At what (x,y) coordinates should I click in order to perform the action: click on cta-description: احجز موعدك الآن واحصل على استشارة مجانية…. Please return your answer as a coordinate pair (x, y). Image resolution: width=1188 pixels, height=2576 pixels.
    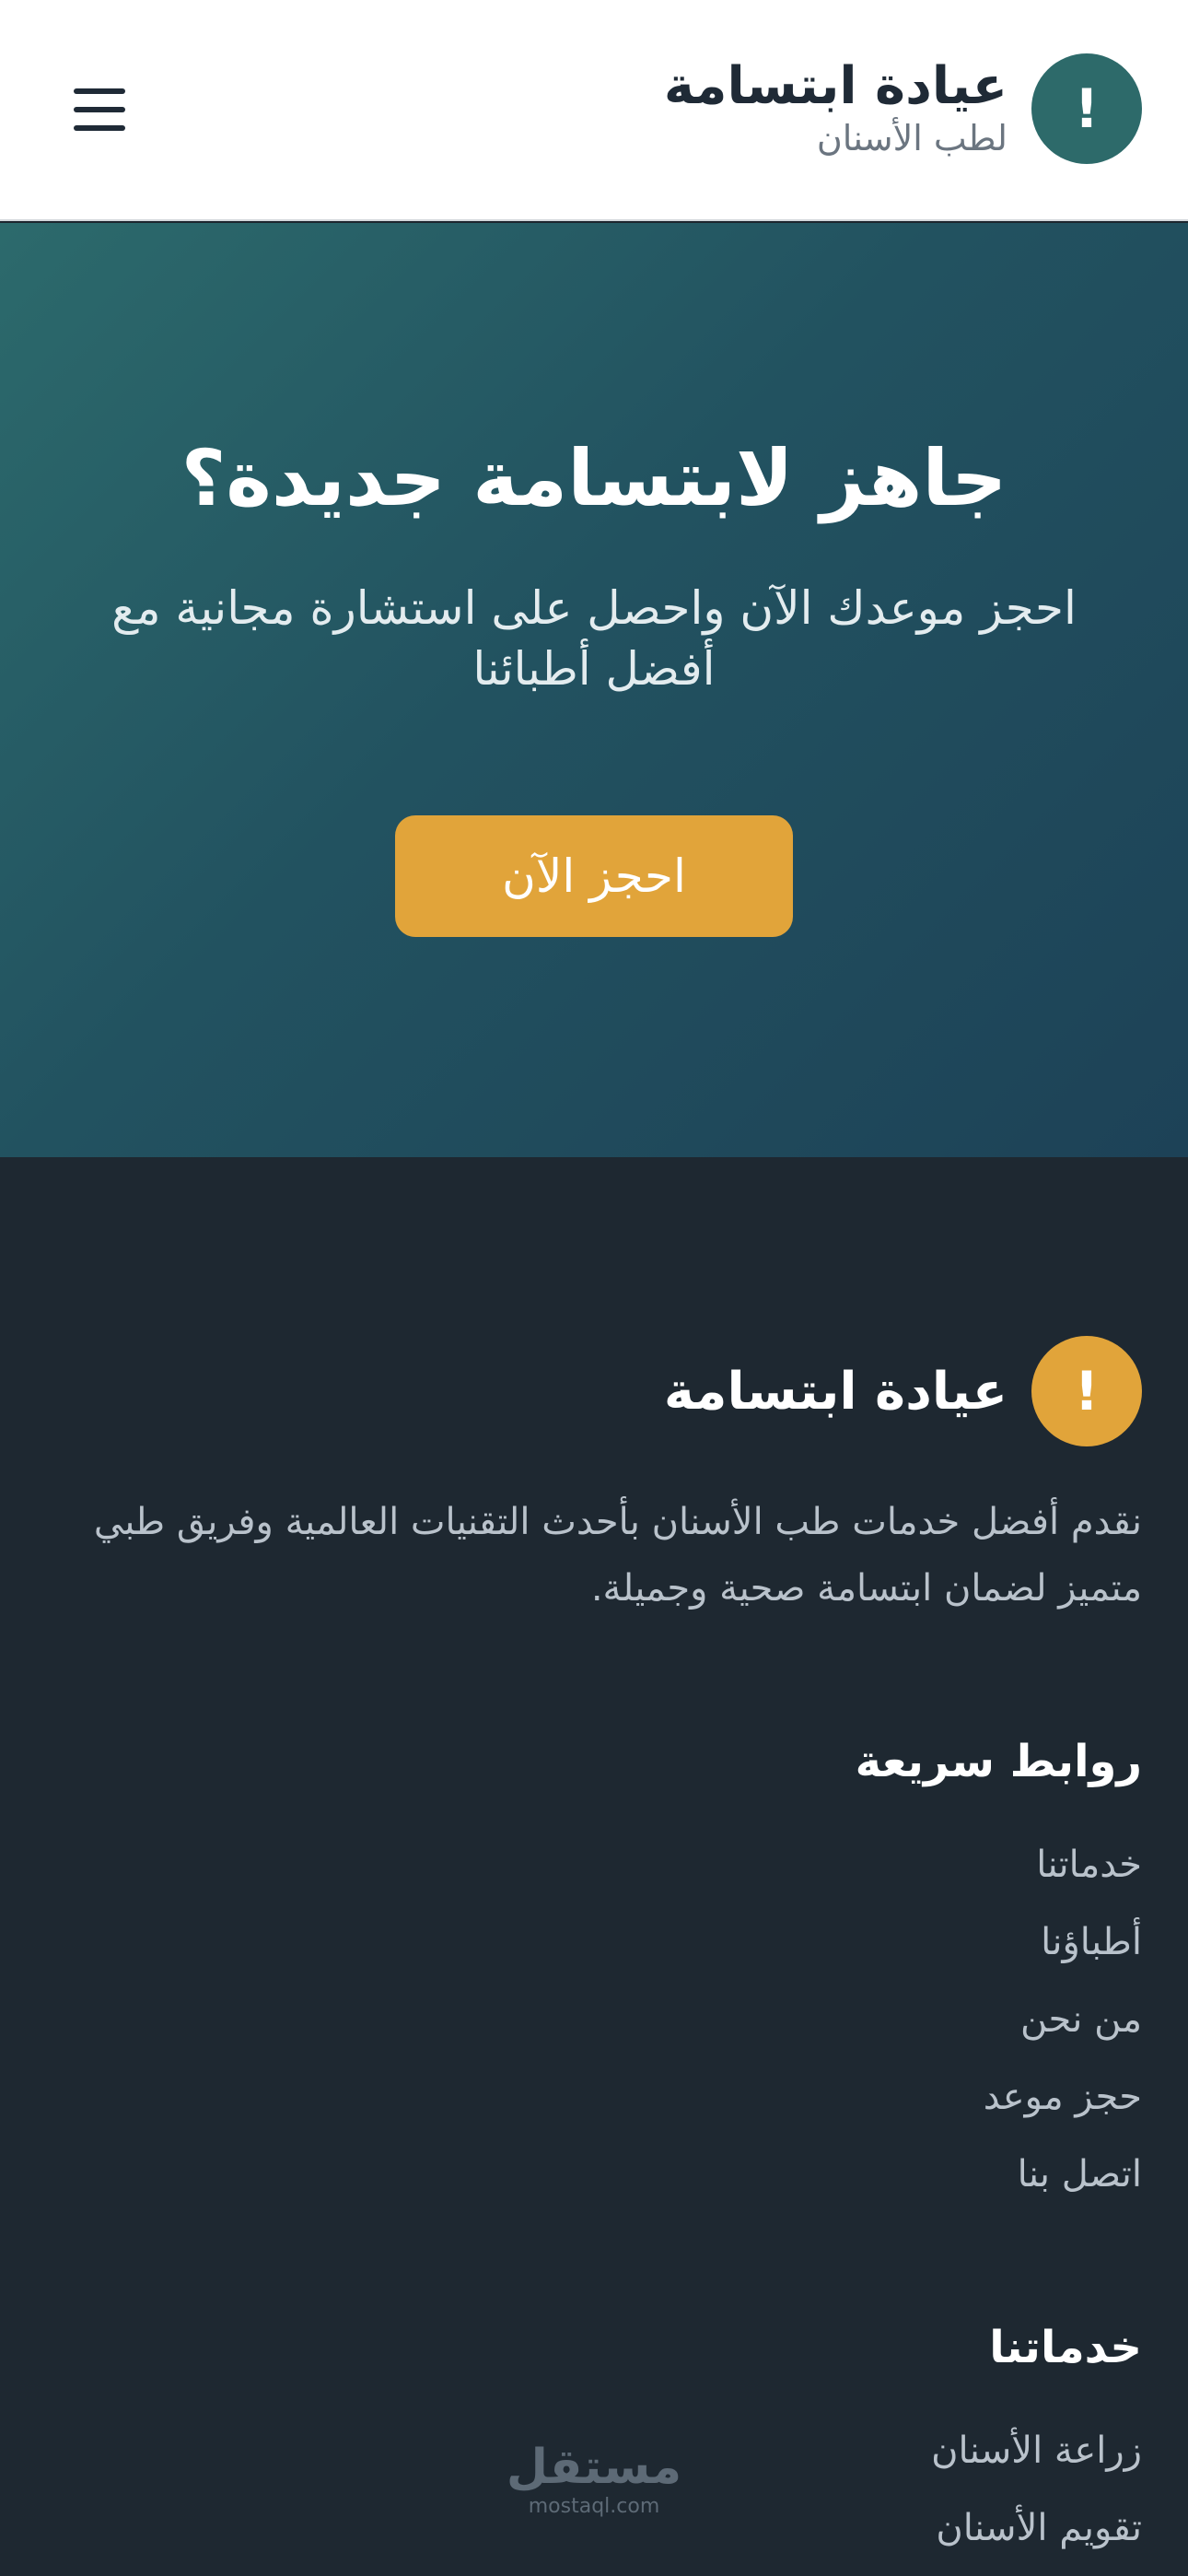
    Looking at the image, I should click on (594, 638).